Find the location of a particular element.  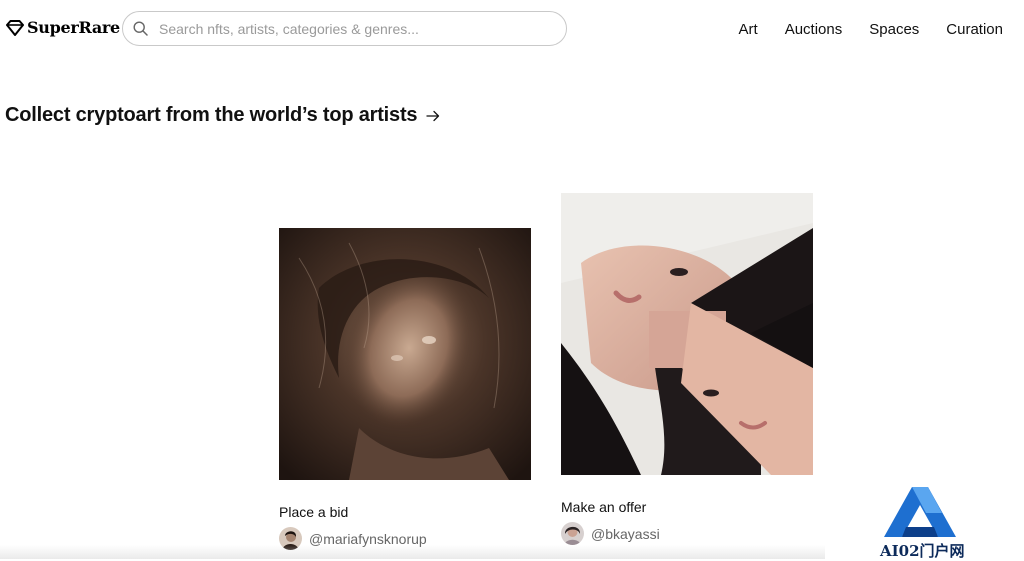

watermark-logo: AI02门户网 is located at coordinates (926, 522).